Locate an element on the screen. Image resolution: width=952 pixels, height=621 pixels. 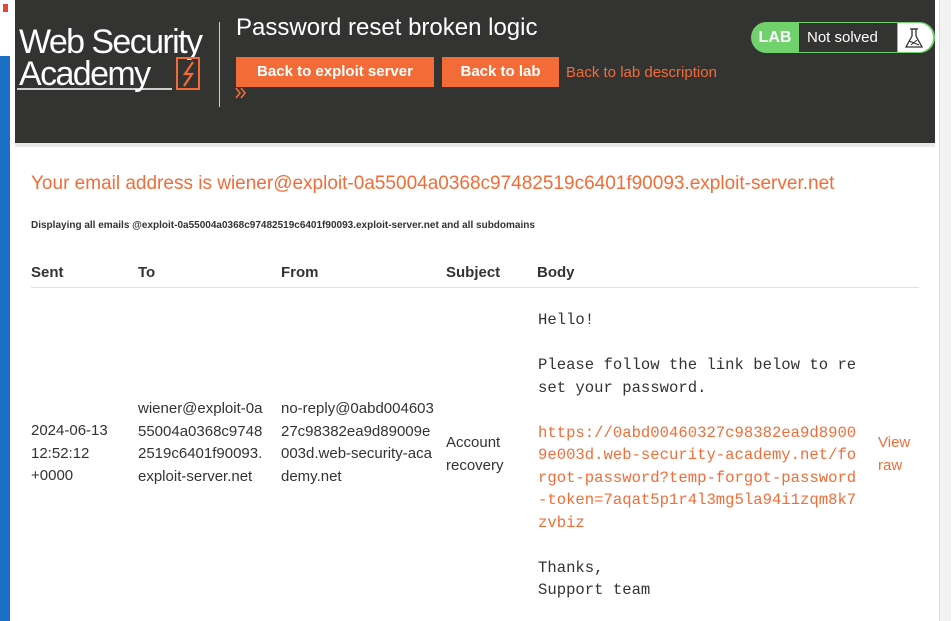
lab-title: Password reset broken logic is located at coordinates (387, 27).